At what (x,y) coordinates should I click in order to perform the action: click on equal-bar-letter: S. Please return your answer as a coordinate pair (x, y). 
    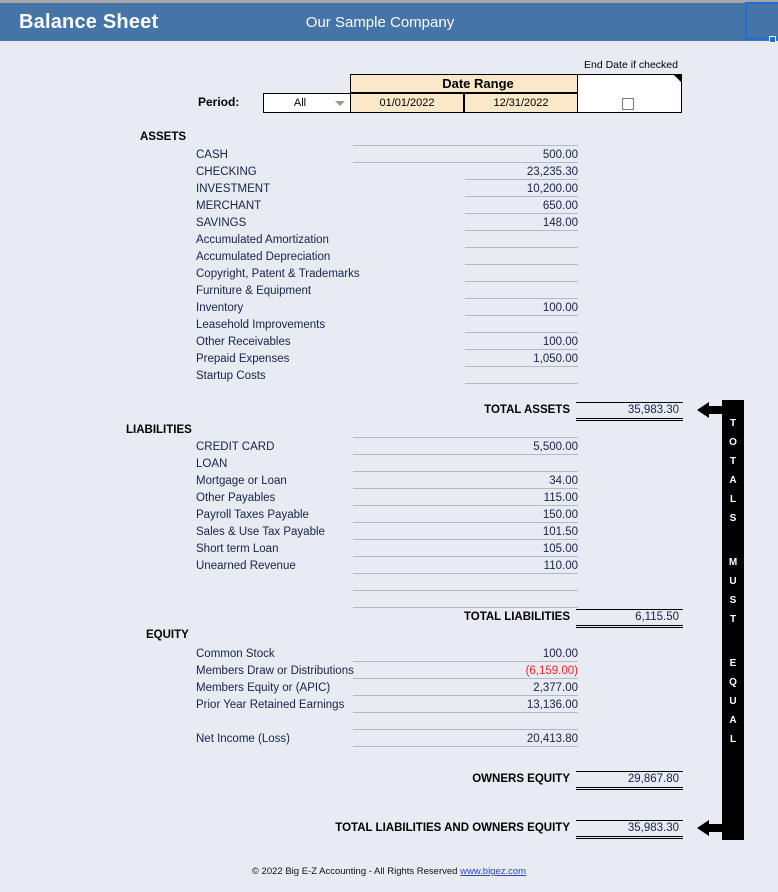
    Looking at the image, I should click on (733, 600).